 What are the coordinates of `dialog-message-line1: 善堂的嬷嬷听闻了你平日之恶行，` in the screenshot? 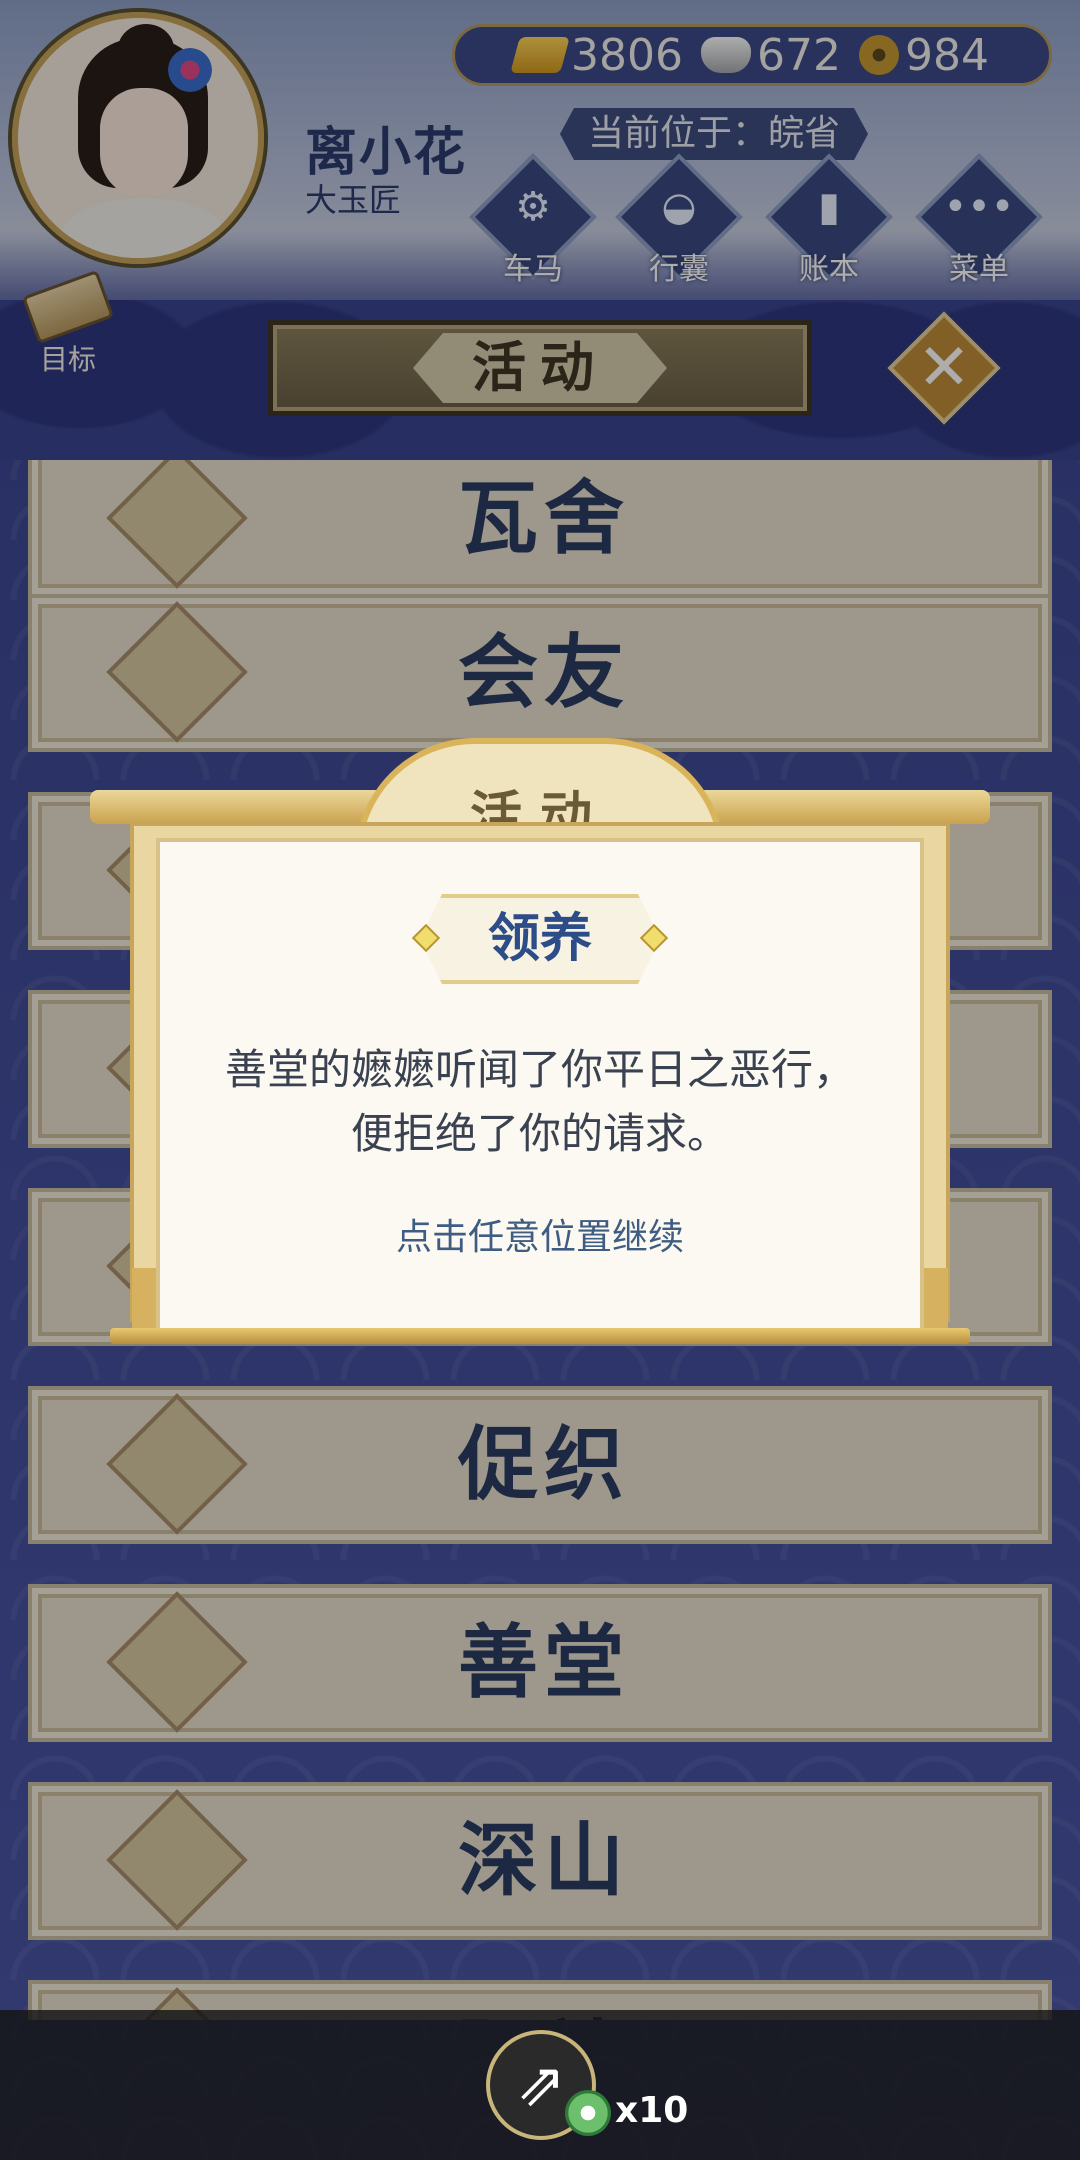 It's located at (539, 1069).